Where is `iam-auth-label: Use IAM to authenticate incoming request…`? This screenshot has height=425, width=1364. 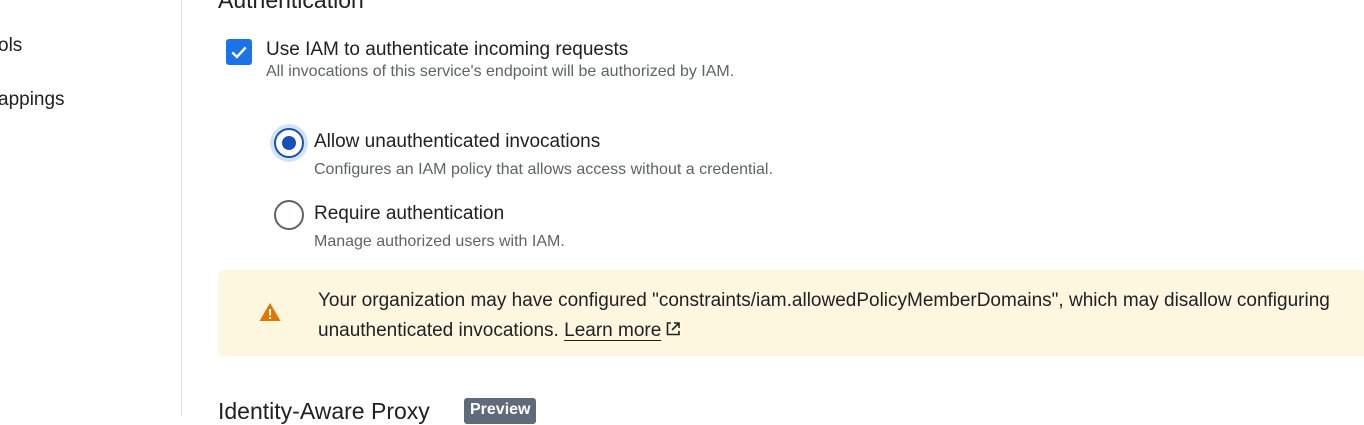
iam-auth-label: Use IAM to authenticate incoming request… is located at coordinates (447, 50).